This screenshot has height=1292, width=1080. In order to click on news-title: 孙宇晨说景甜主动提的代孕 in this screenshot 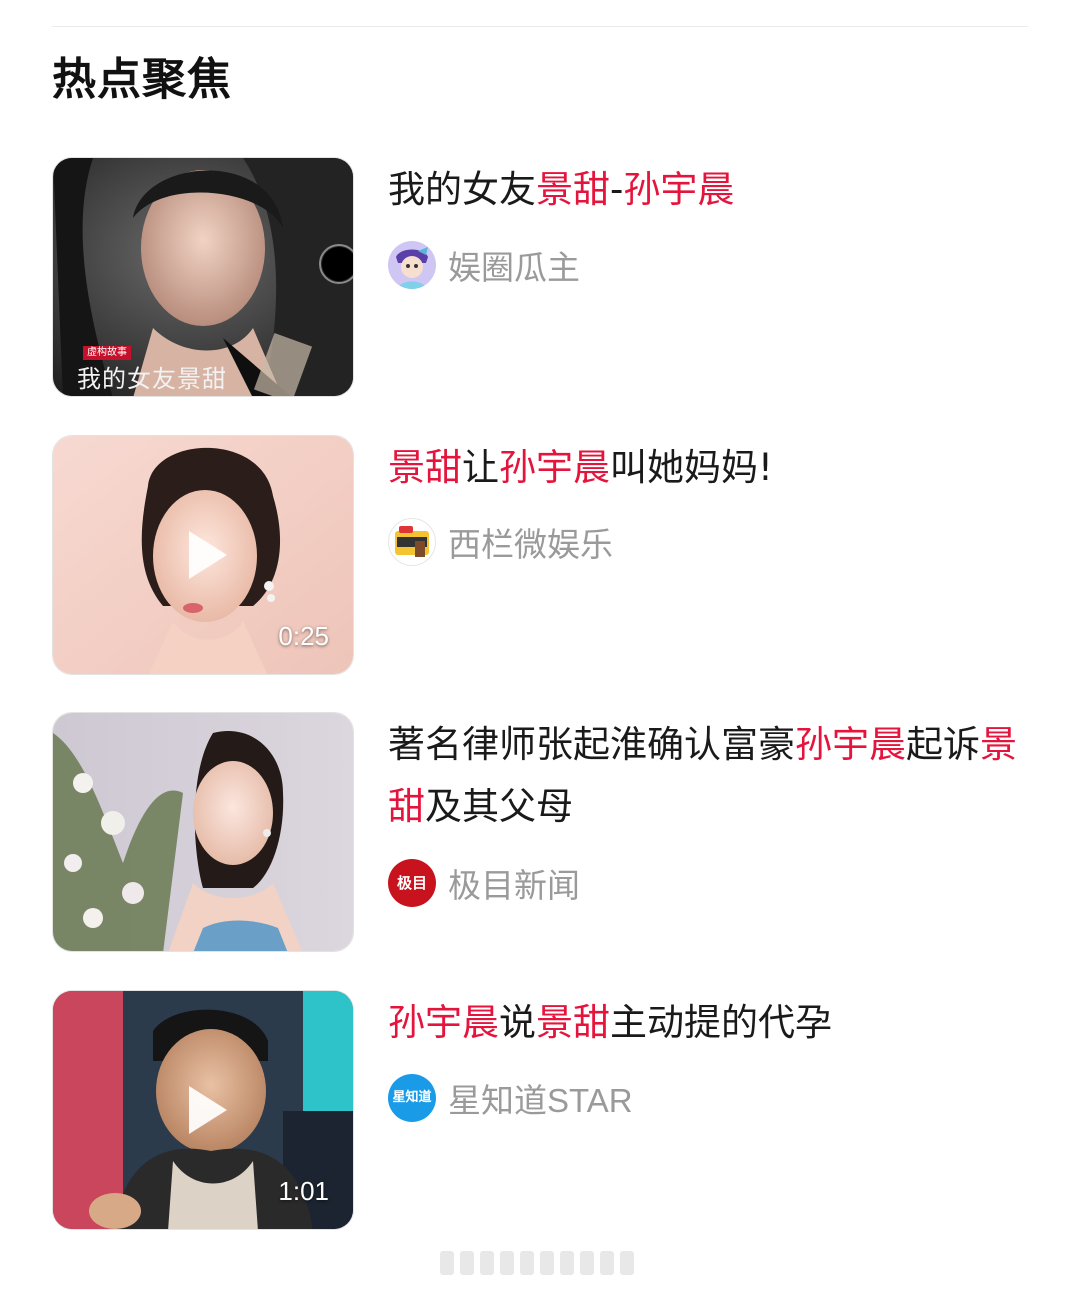, I will do `click(703, 1023)`.